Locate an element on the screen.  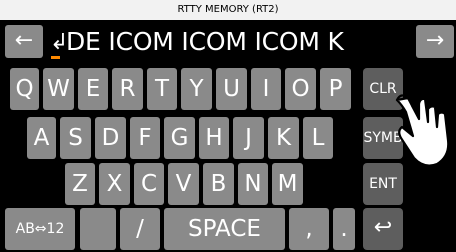
key-n: N is located at coordinates (253, 184).